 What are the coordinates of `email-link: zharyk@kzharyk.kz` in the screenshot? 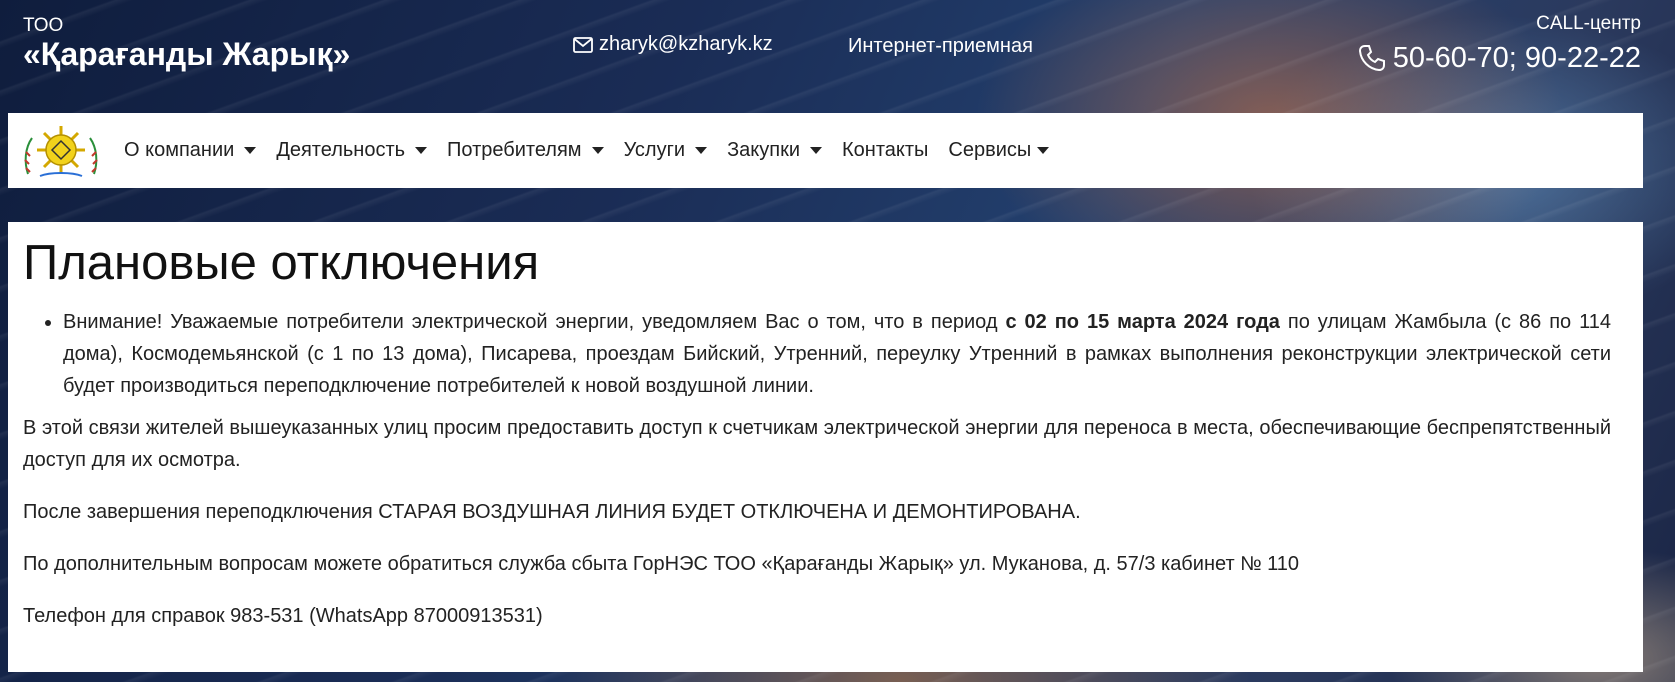 It's located at (673, 44).